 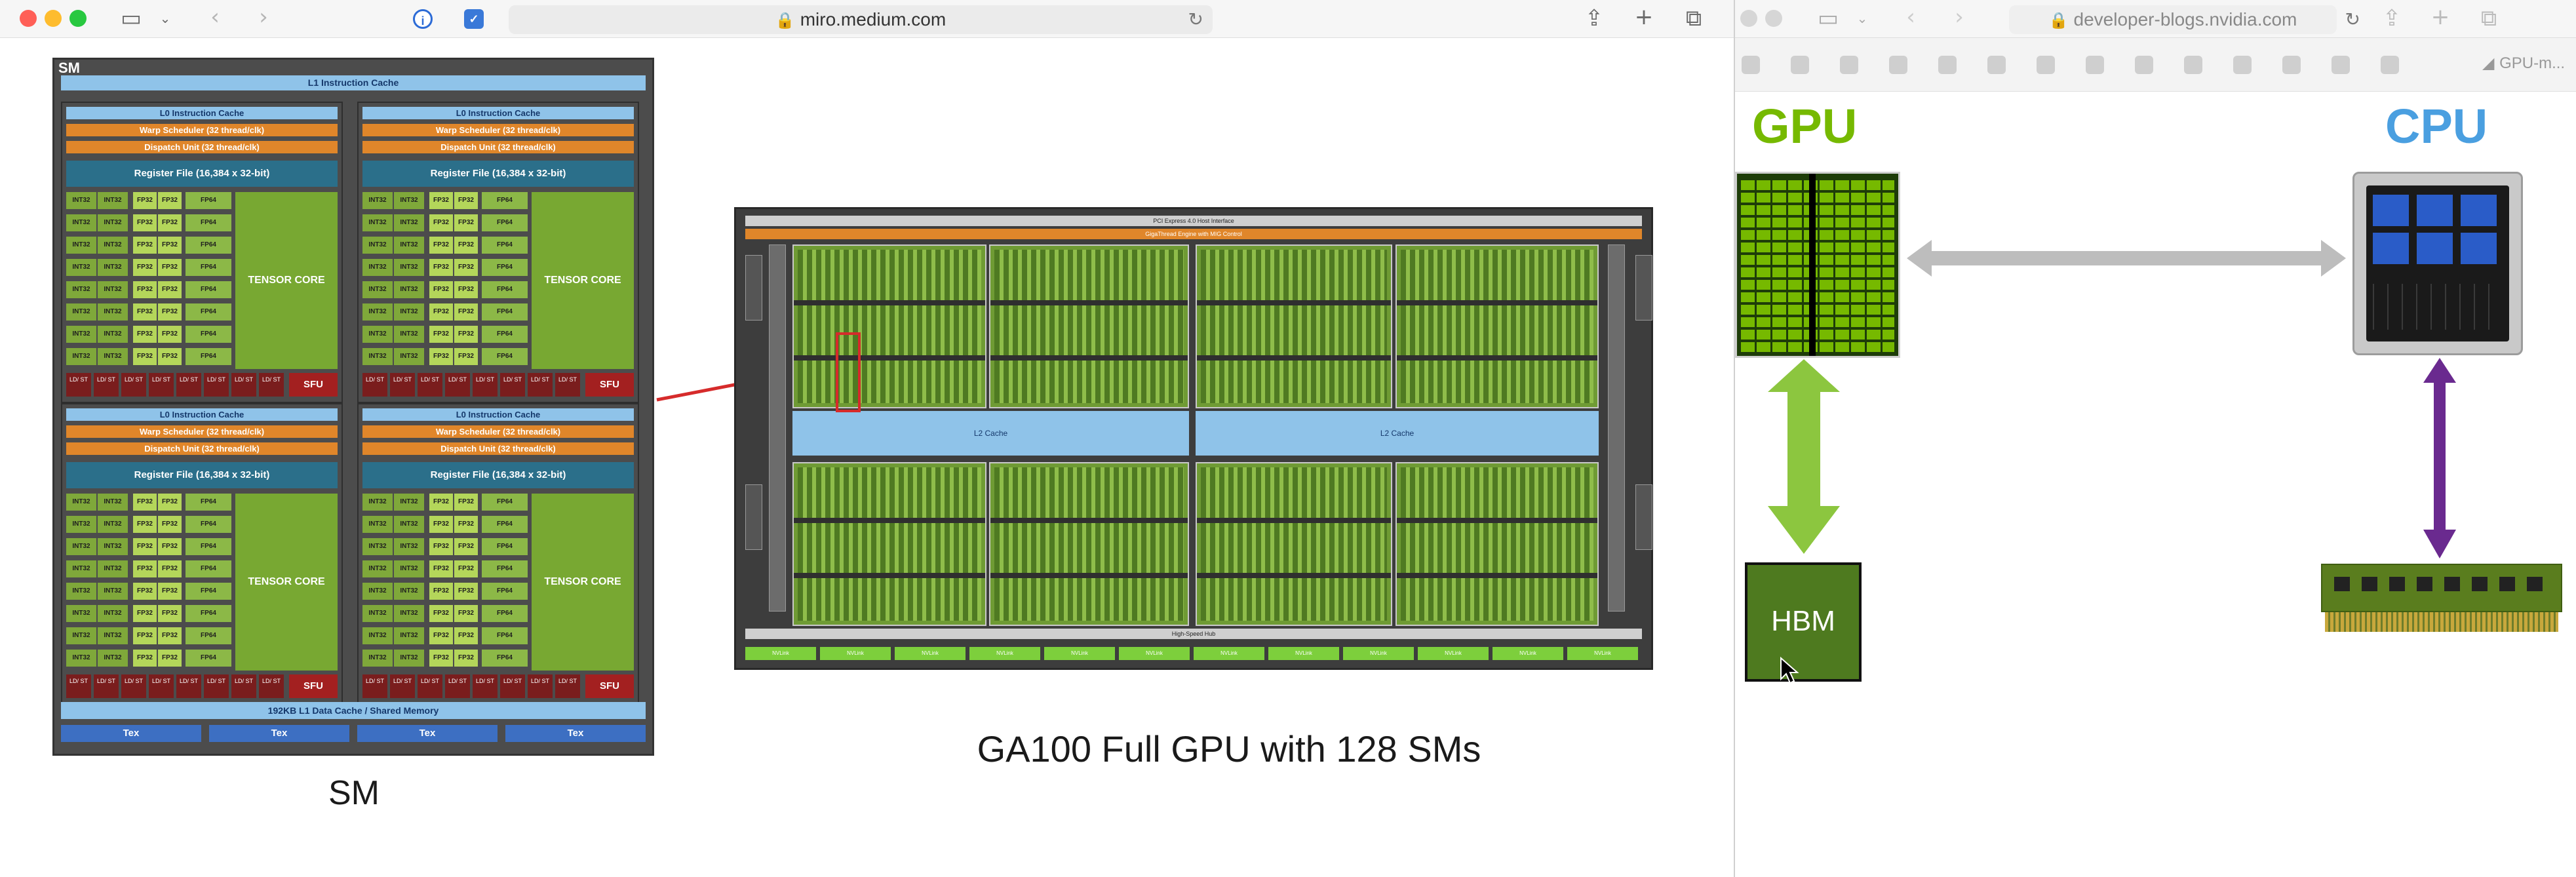 I want to click on hbm-memory-icon: HBM, so click(x=1803, y=622).